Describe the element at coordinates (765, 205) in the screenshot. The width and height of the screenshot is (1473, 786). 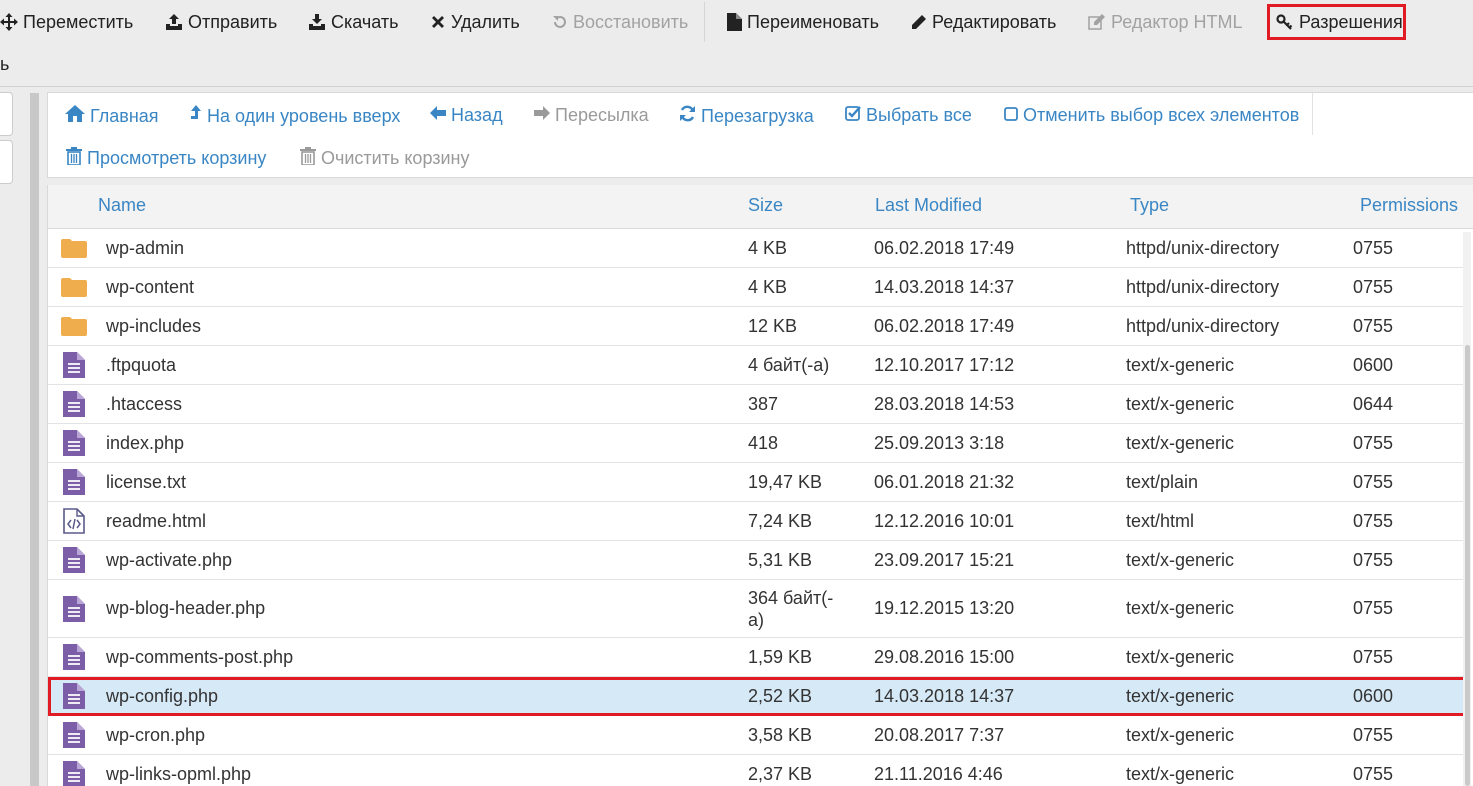
I see `column-header-size: Size` at that location.